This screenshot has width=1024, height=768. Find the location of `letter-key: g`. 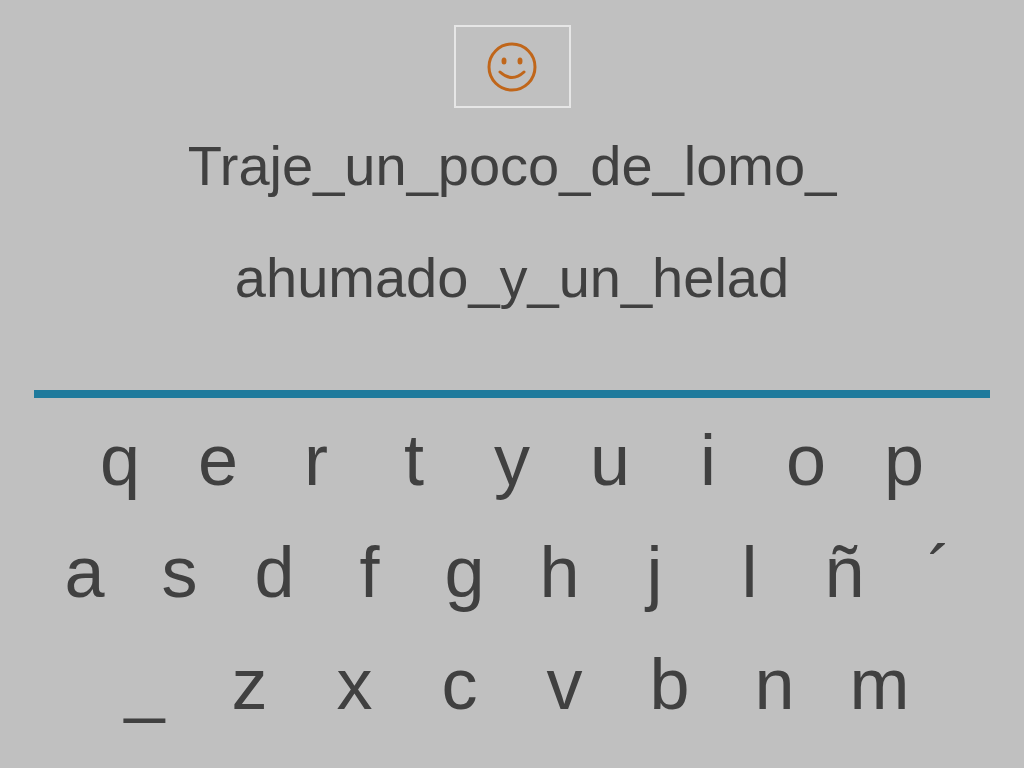

letter-key: g is located at coordinates (464, 572).